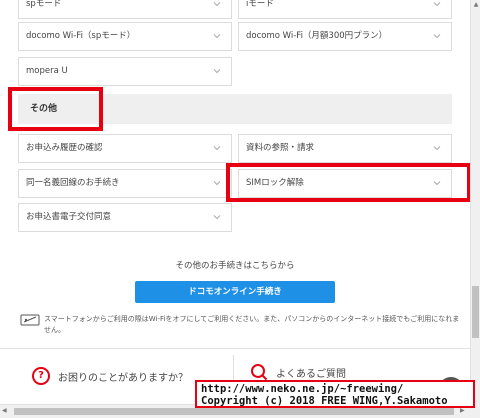 The height and width of the screenshot is (418, 480). What do you see at coordinates (73, 183) in the screenshot?
I see `menu-item-label: 同一名義回線のお手続き` at bounding box center [73, 183].